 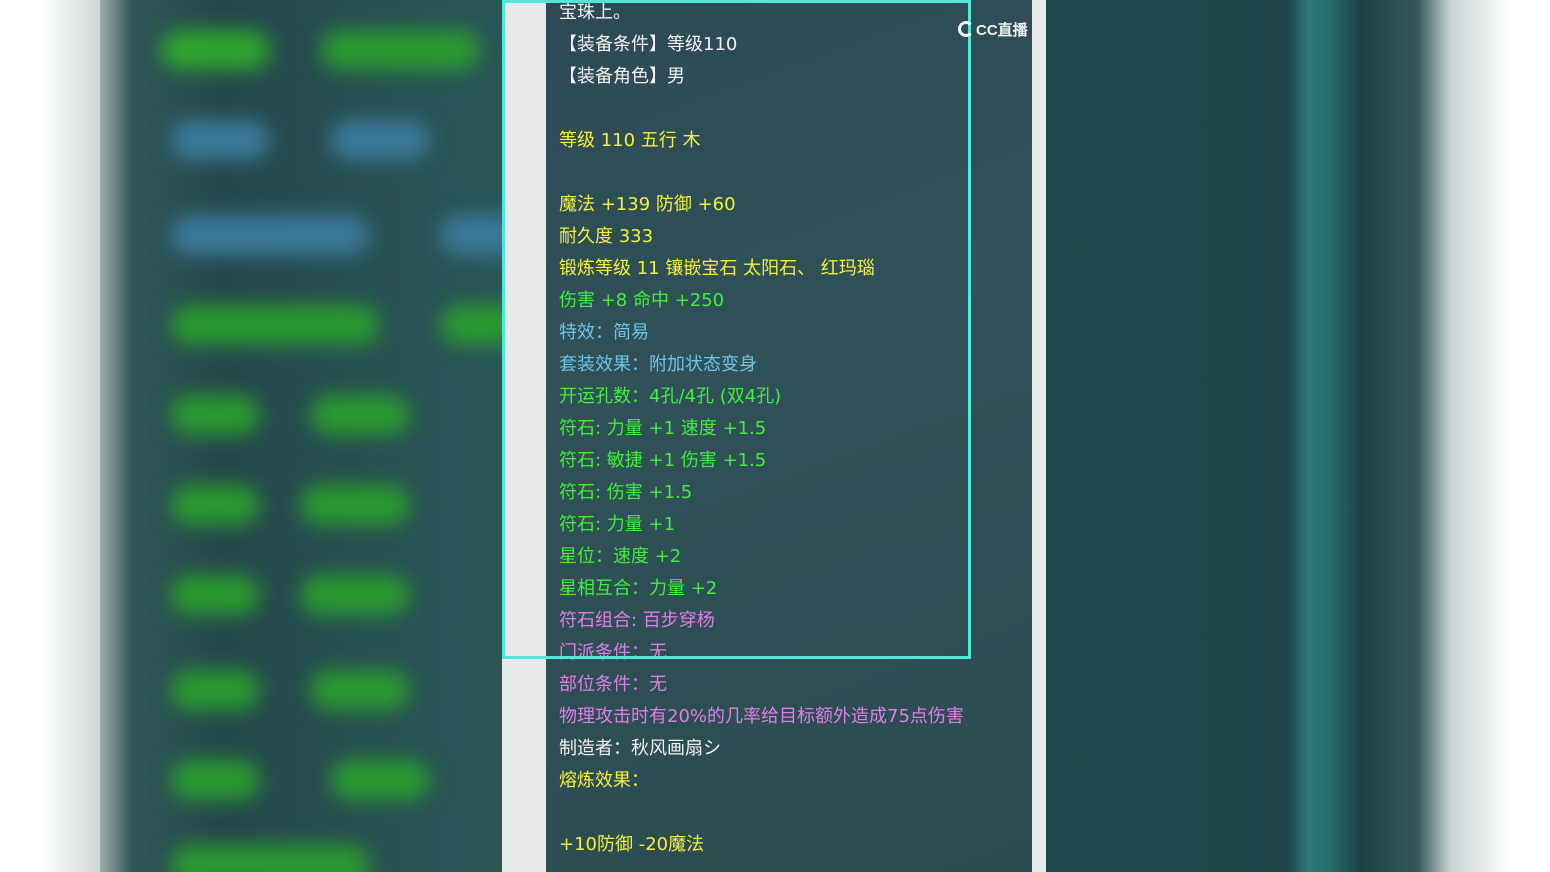 What do you see at coordinates (595, 12) in the screenshot?
I see `item-line: 宝珠上。` at bounding box center [595, 12].